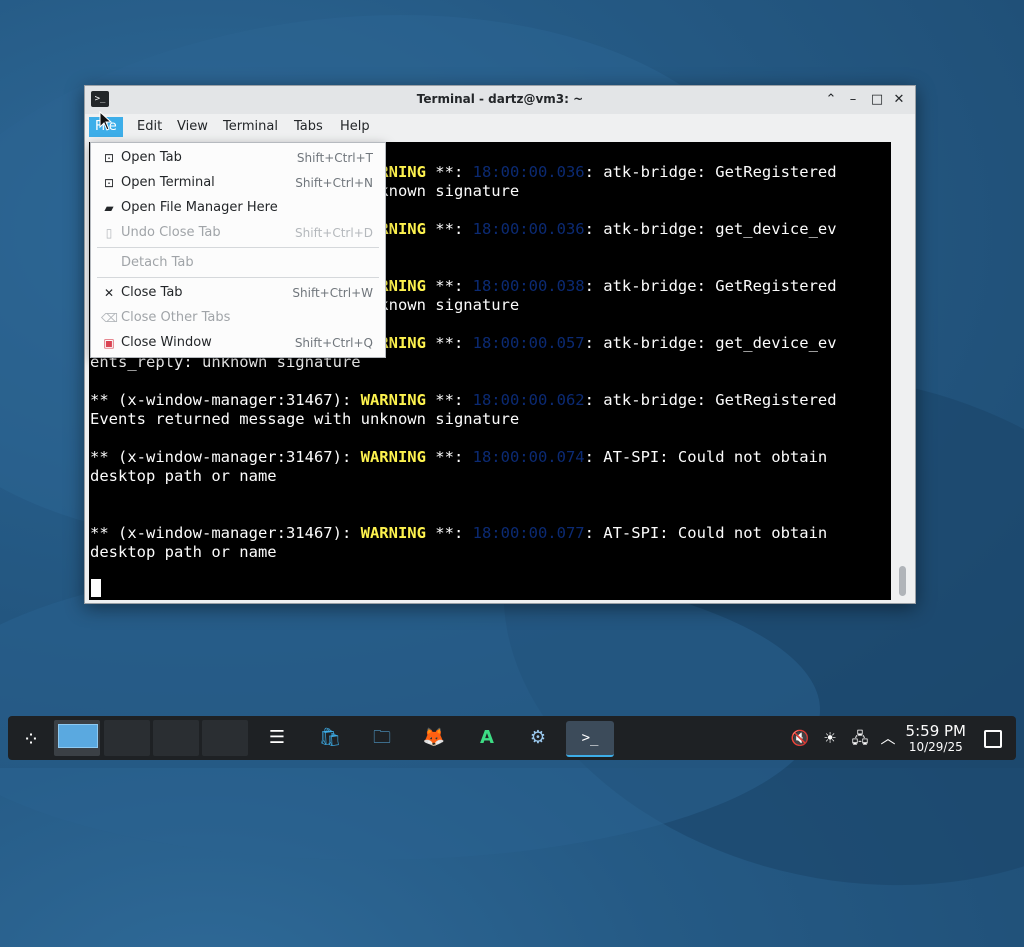 The image size is (1024, 947). I want to click on menu-item-shortcut: Shift+Ctrl+D, so click(334, 233).